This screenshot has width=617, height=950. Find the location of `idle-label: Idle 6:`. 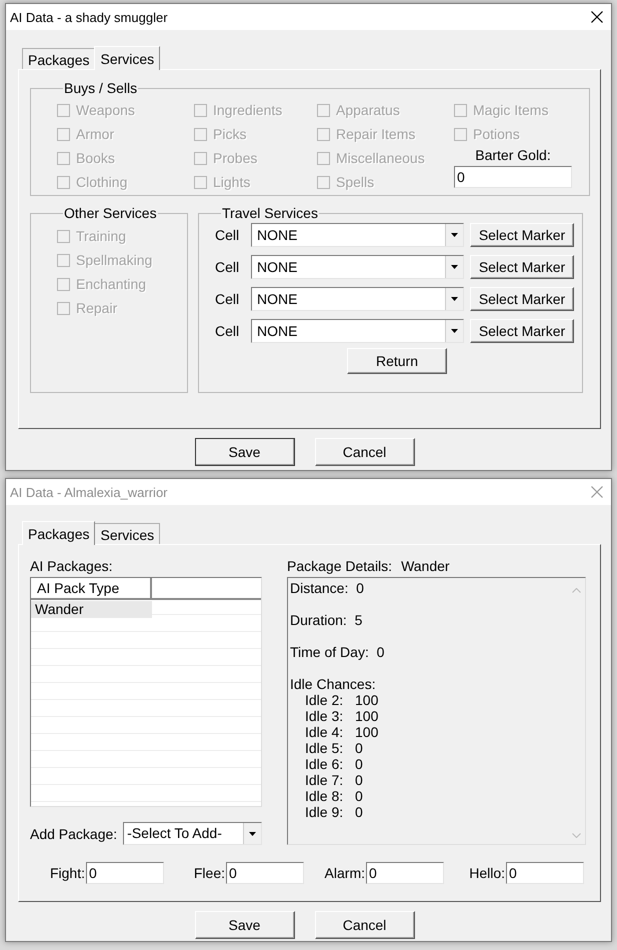

idle-label: Idle 6: is located at coordinates (324, 764).